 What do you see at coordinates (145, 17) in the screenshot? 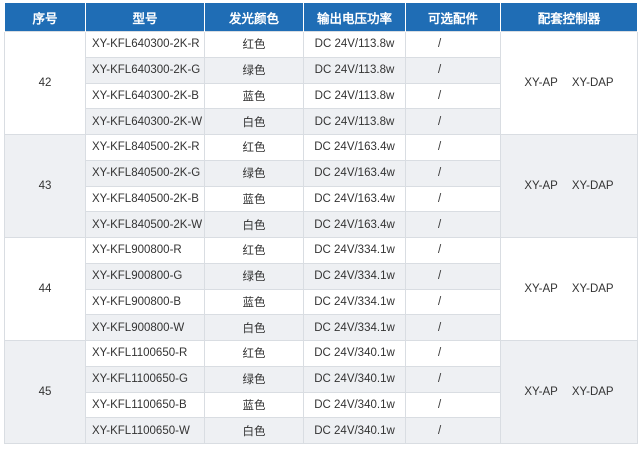
I see `header-model: 型号` at bounding box center [145, 17].